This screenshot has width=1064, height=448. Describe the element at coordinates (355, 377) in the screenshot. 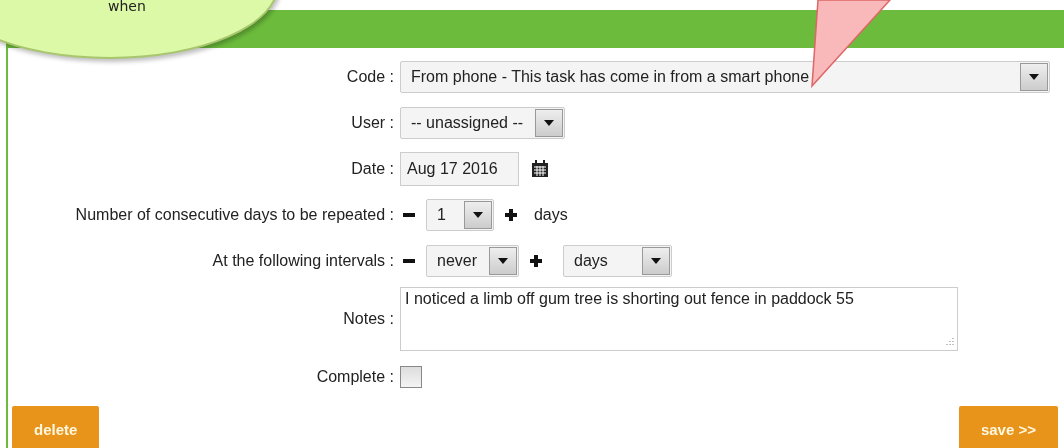

I see `field-label: Complete :` at that location.